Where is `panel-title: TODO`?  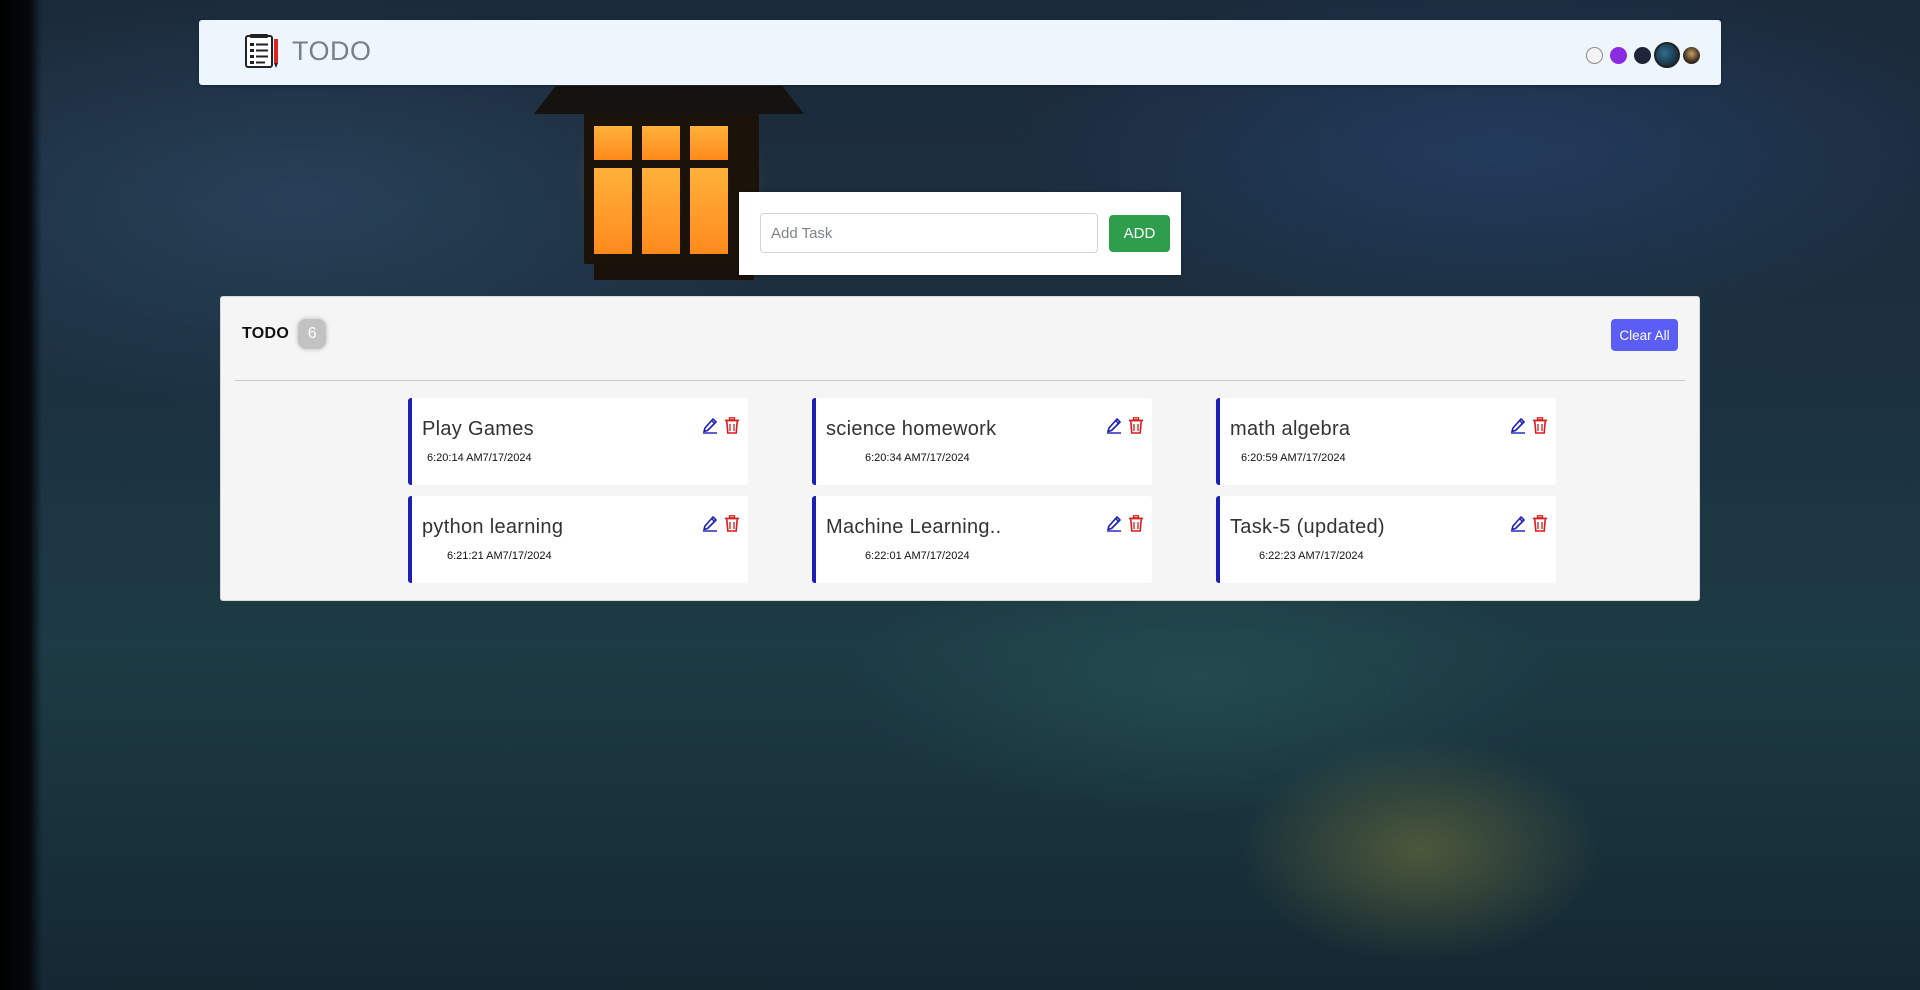 panel-title: TODO is located at coordinates (266, 333).